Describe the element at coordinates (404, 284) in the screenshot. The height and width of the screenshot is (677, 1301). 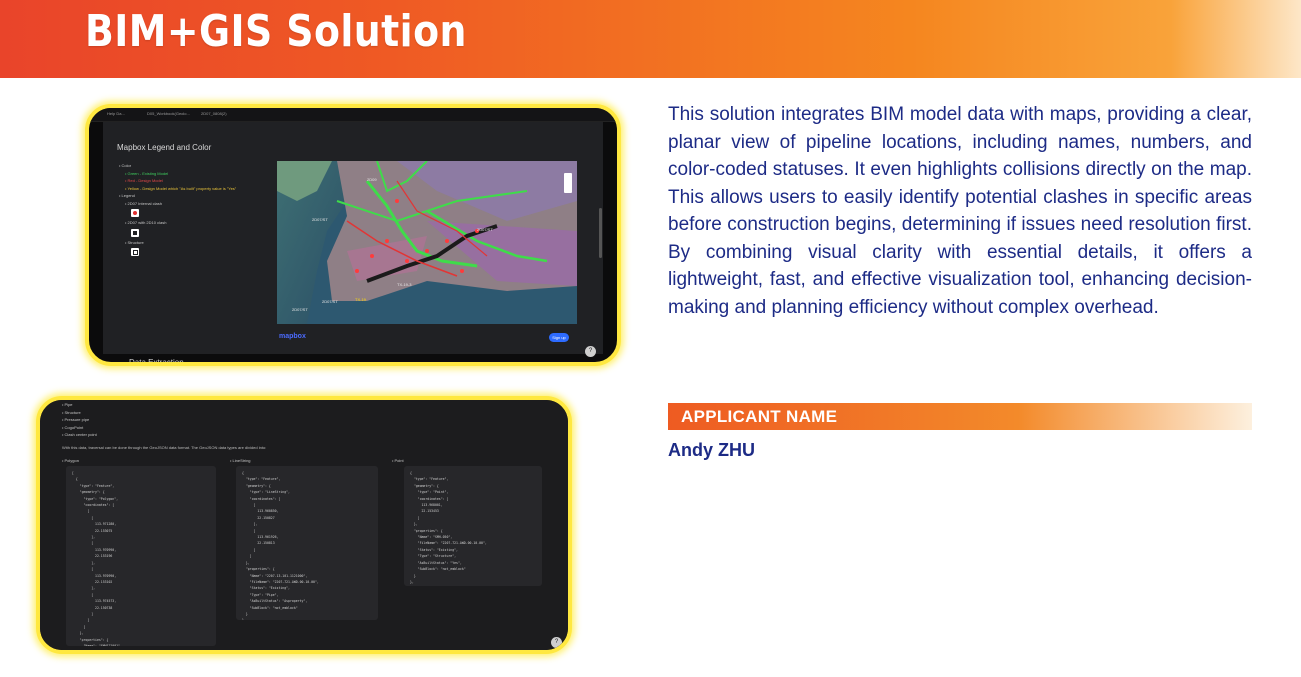
I see `map-label: TX-19-3` at that location.